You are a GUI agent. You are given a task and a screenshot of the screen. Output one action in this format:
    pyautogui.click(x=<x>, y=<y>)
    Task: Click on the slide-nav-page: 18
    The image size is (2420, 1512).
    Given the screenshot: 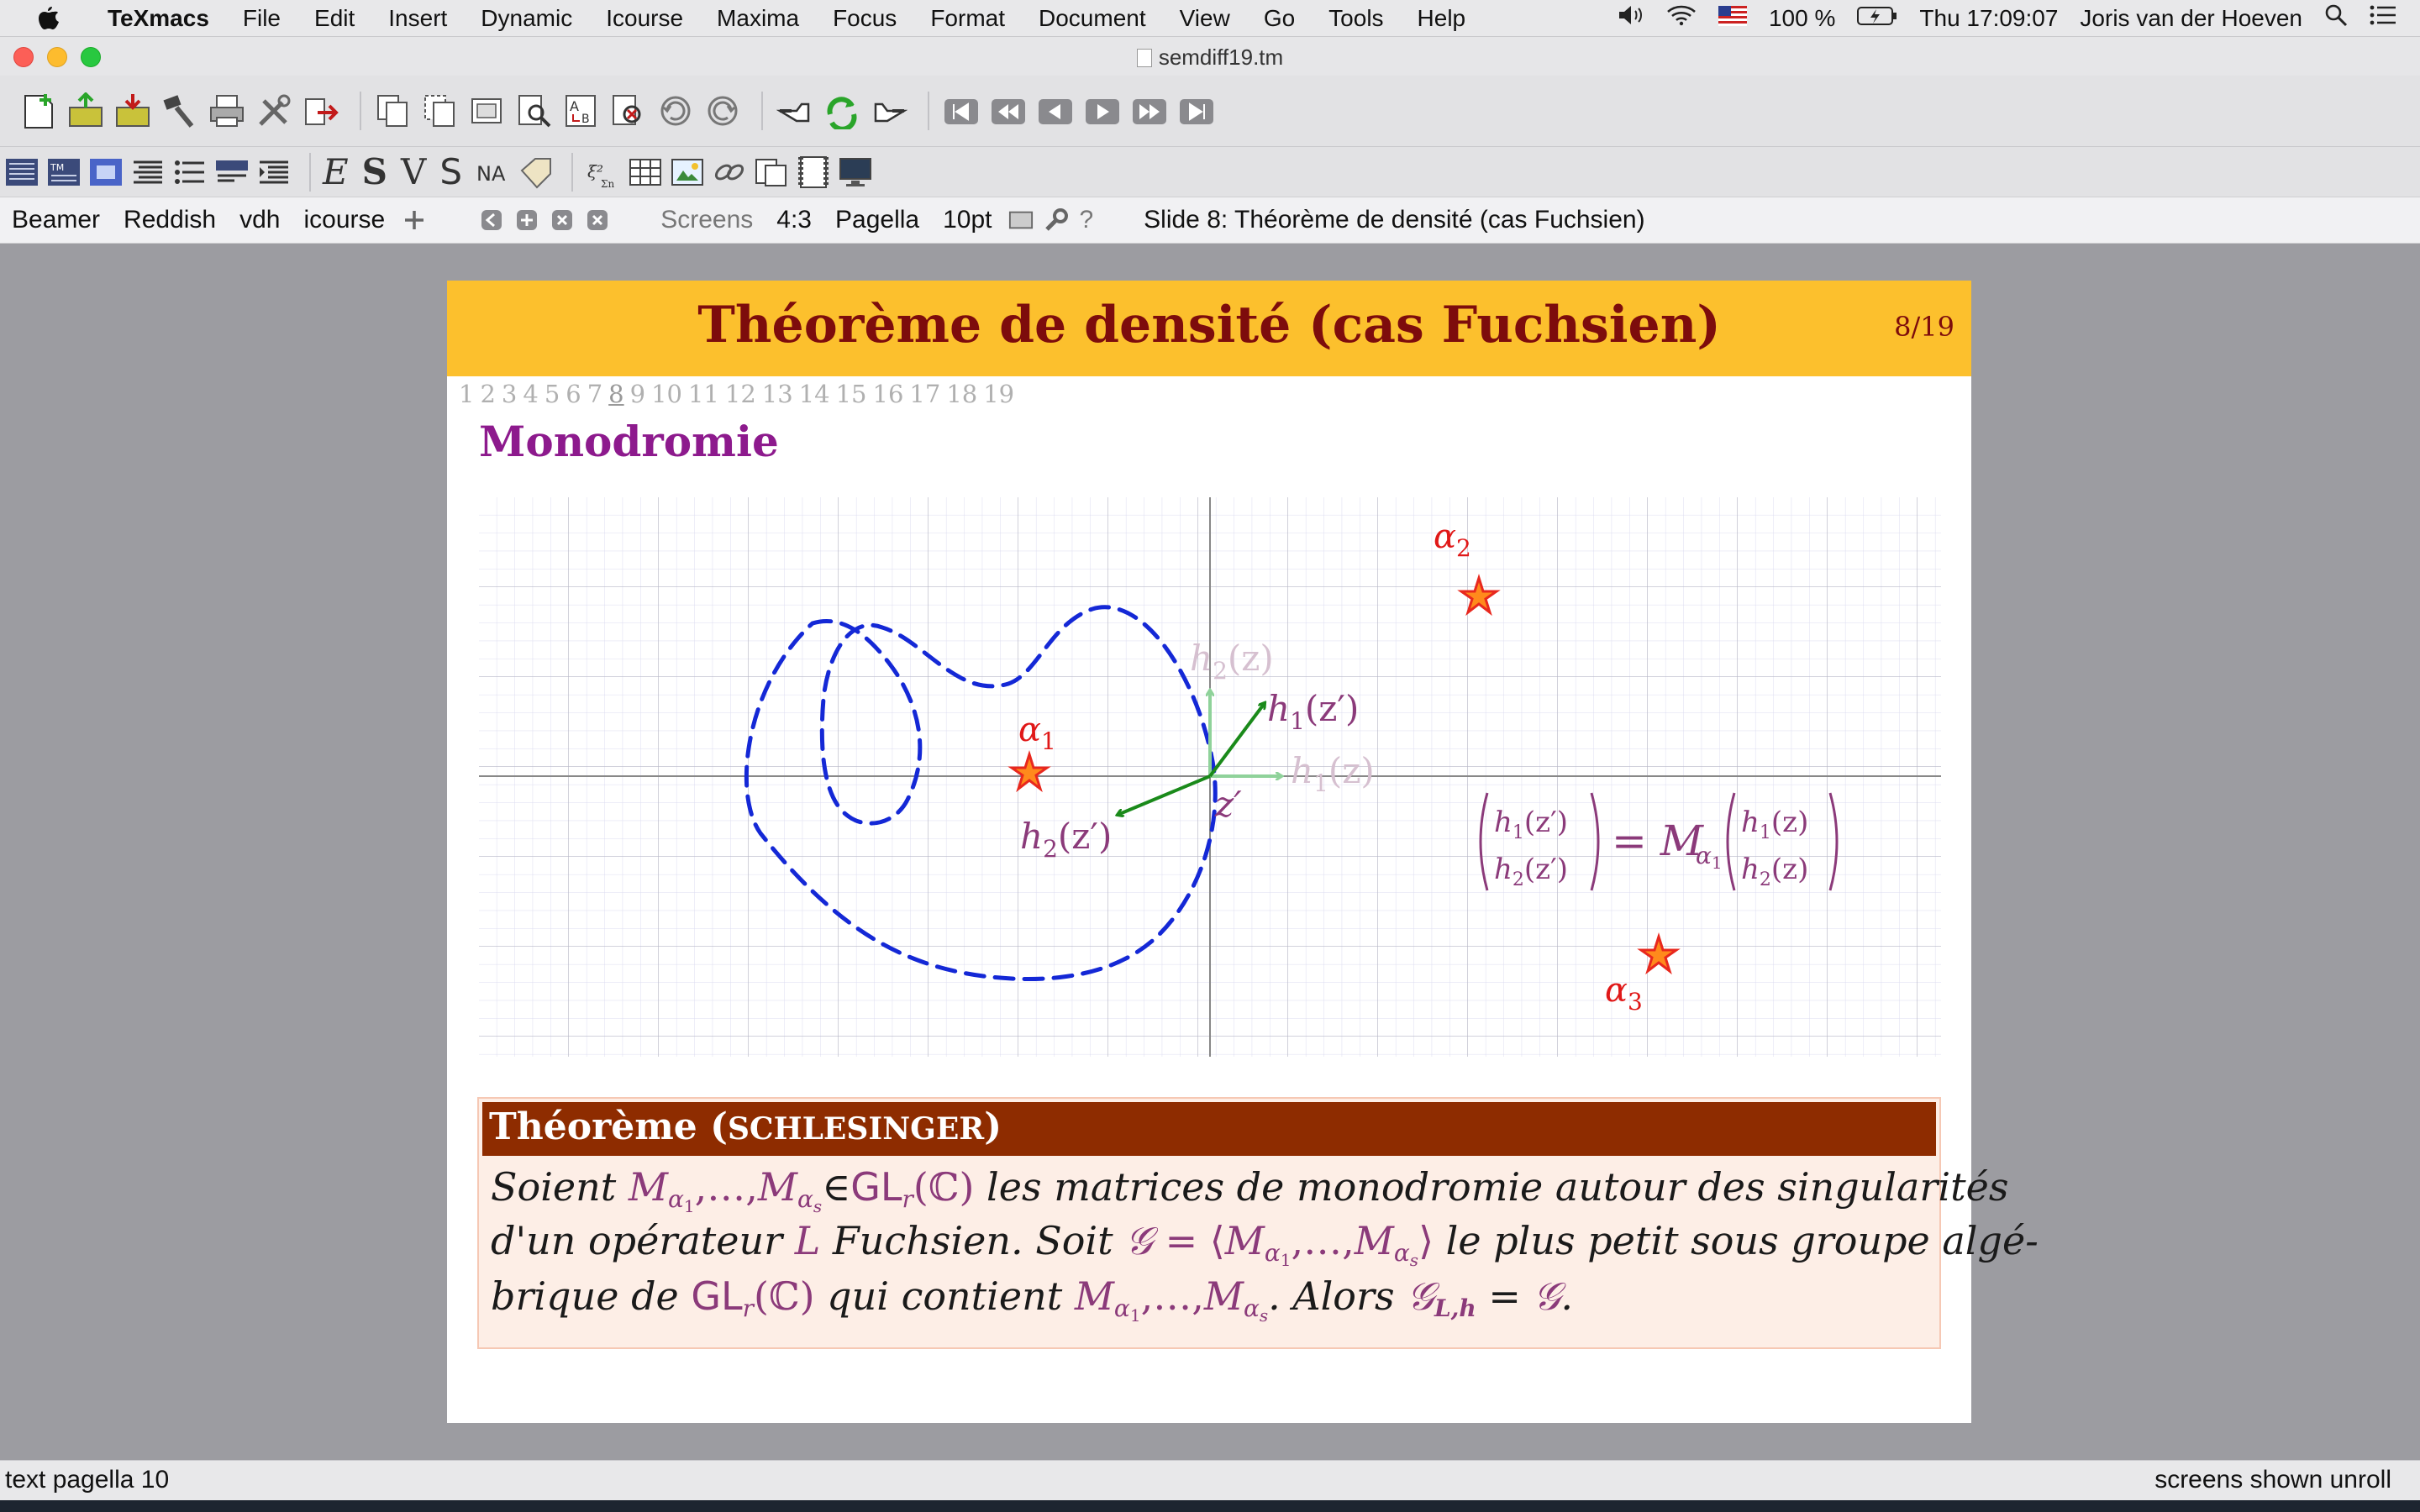 What is the action you would take?
    pyautogui.click(x=961, y=394)
    